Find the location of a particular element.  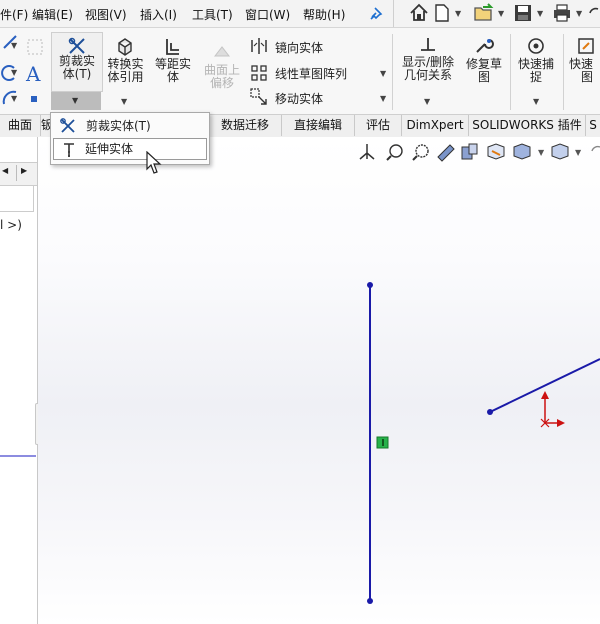

quick-view-icon is located at coordinates (586, 46).